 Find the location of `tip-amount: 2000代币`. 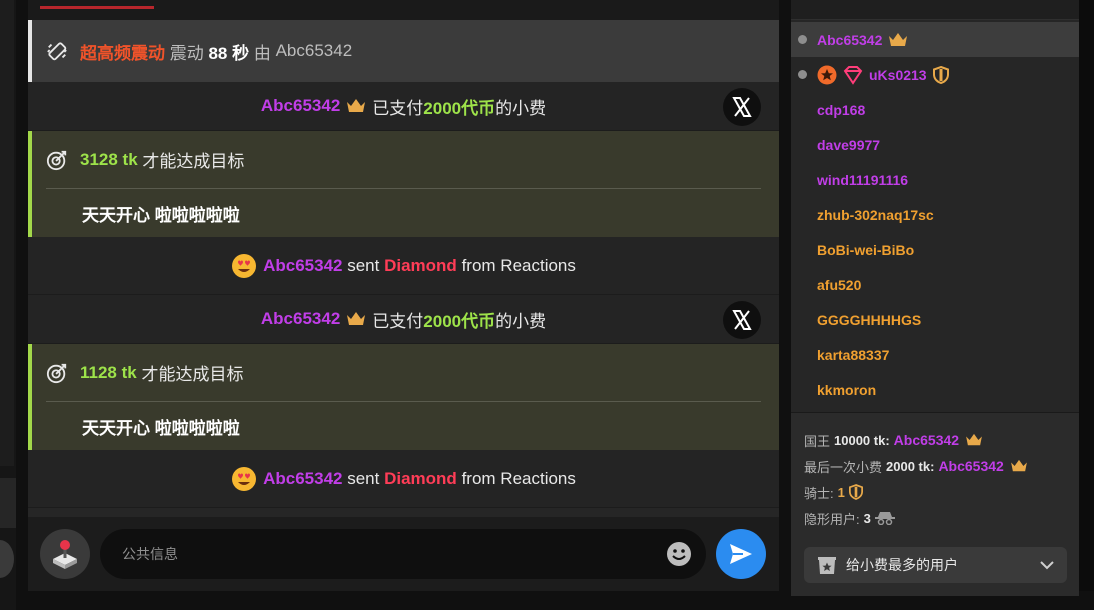

tip-amount: 2000代币 is located at coordinates (459, 108).